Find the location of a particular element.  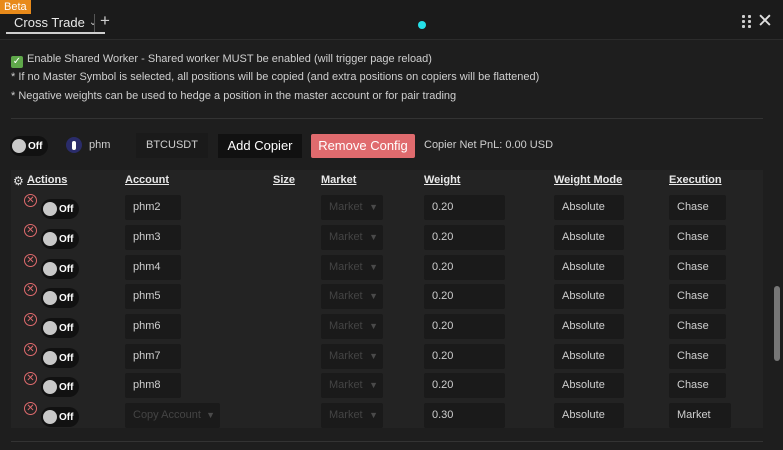

table-row: ✕ Off phm7 Market ▼ 0.20 Absolute Chase is located at coordinates (387, 358).